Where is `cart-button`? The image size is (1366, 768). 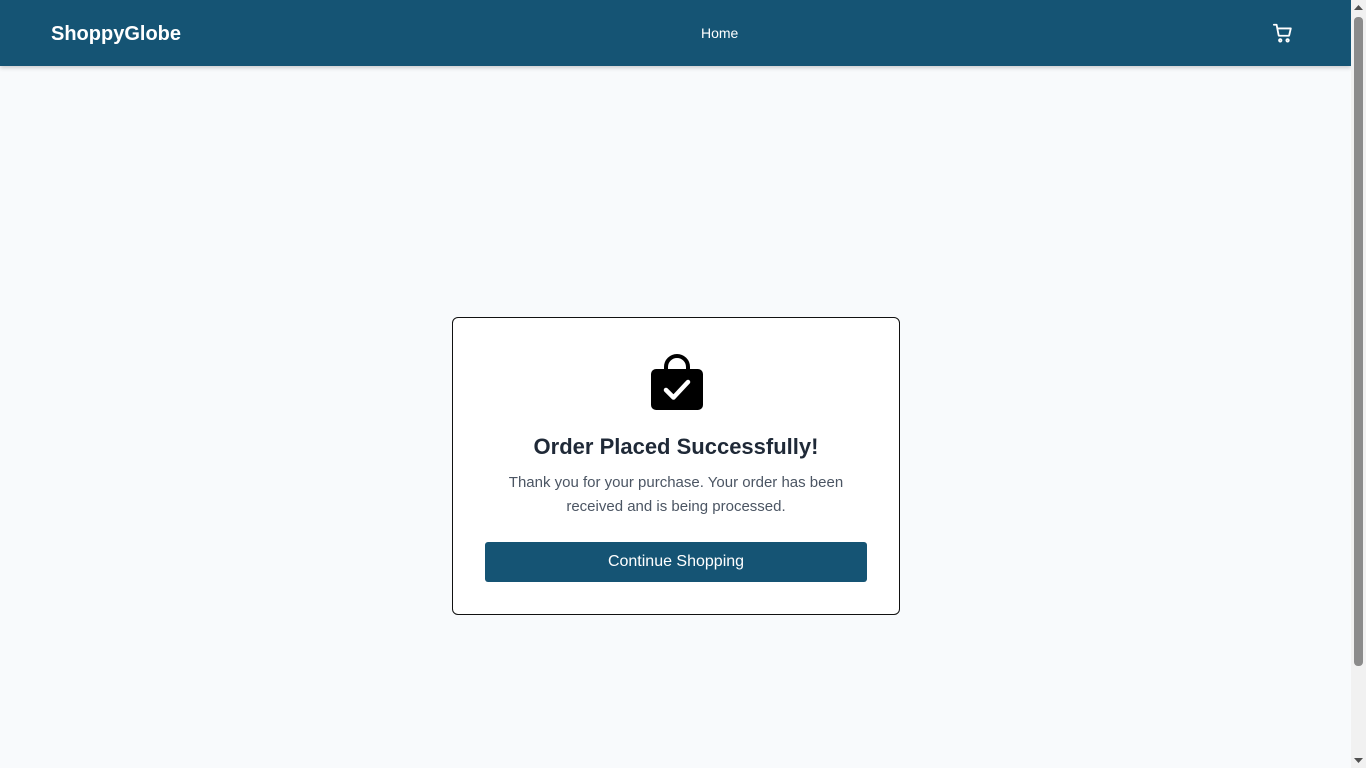
cart-button is located at coordinates (1283, 33).